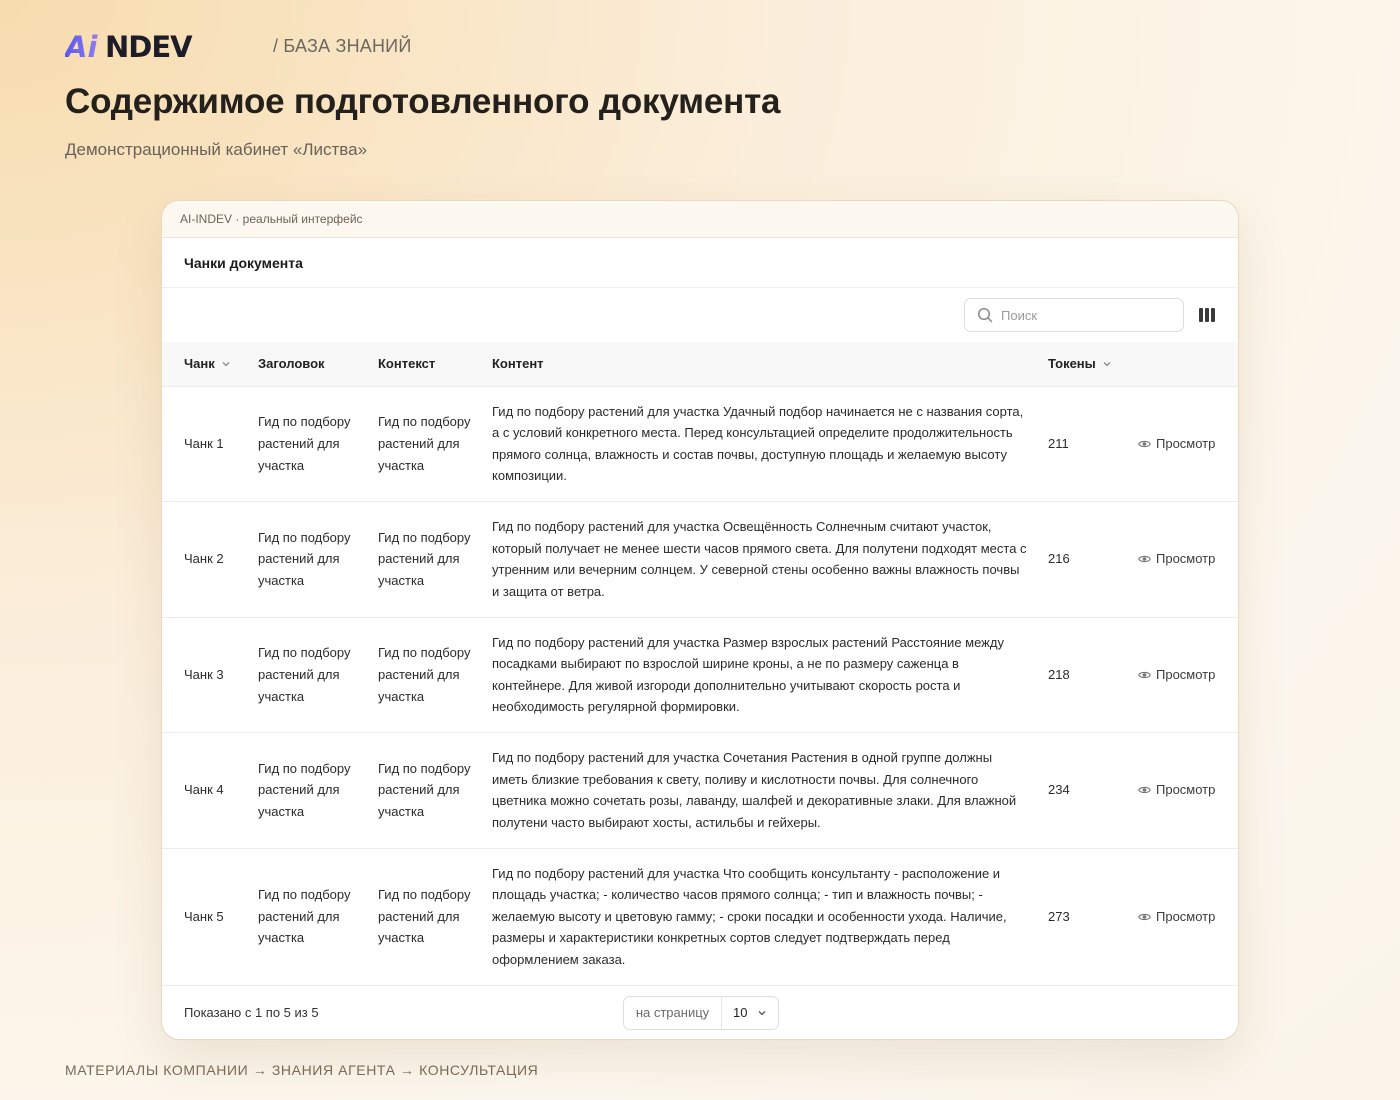  I want to click on search-box, so click(1074, 315).